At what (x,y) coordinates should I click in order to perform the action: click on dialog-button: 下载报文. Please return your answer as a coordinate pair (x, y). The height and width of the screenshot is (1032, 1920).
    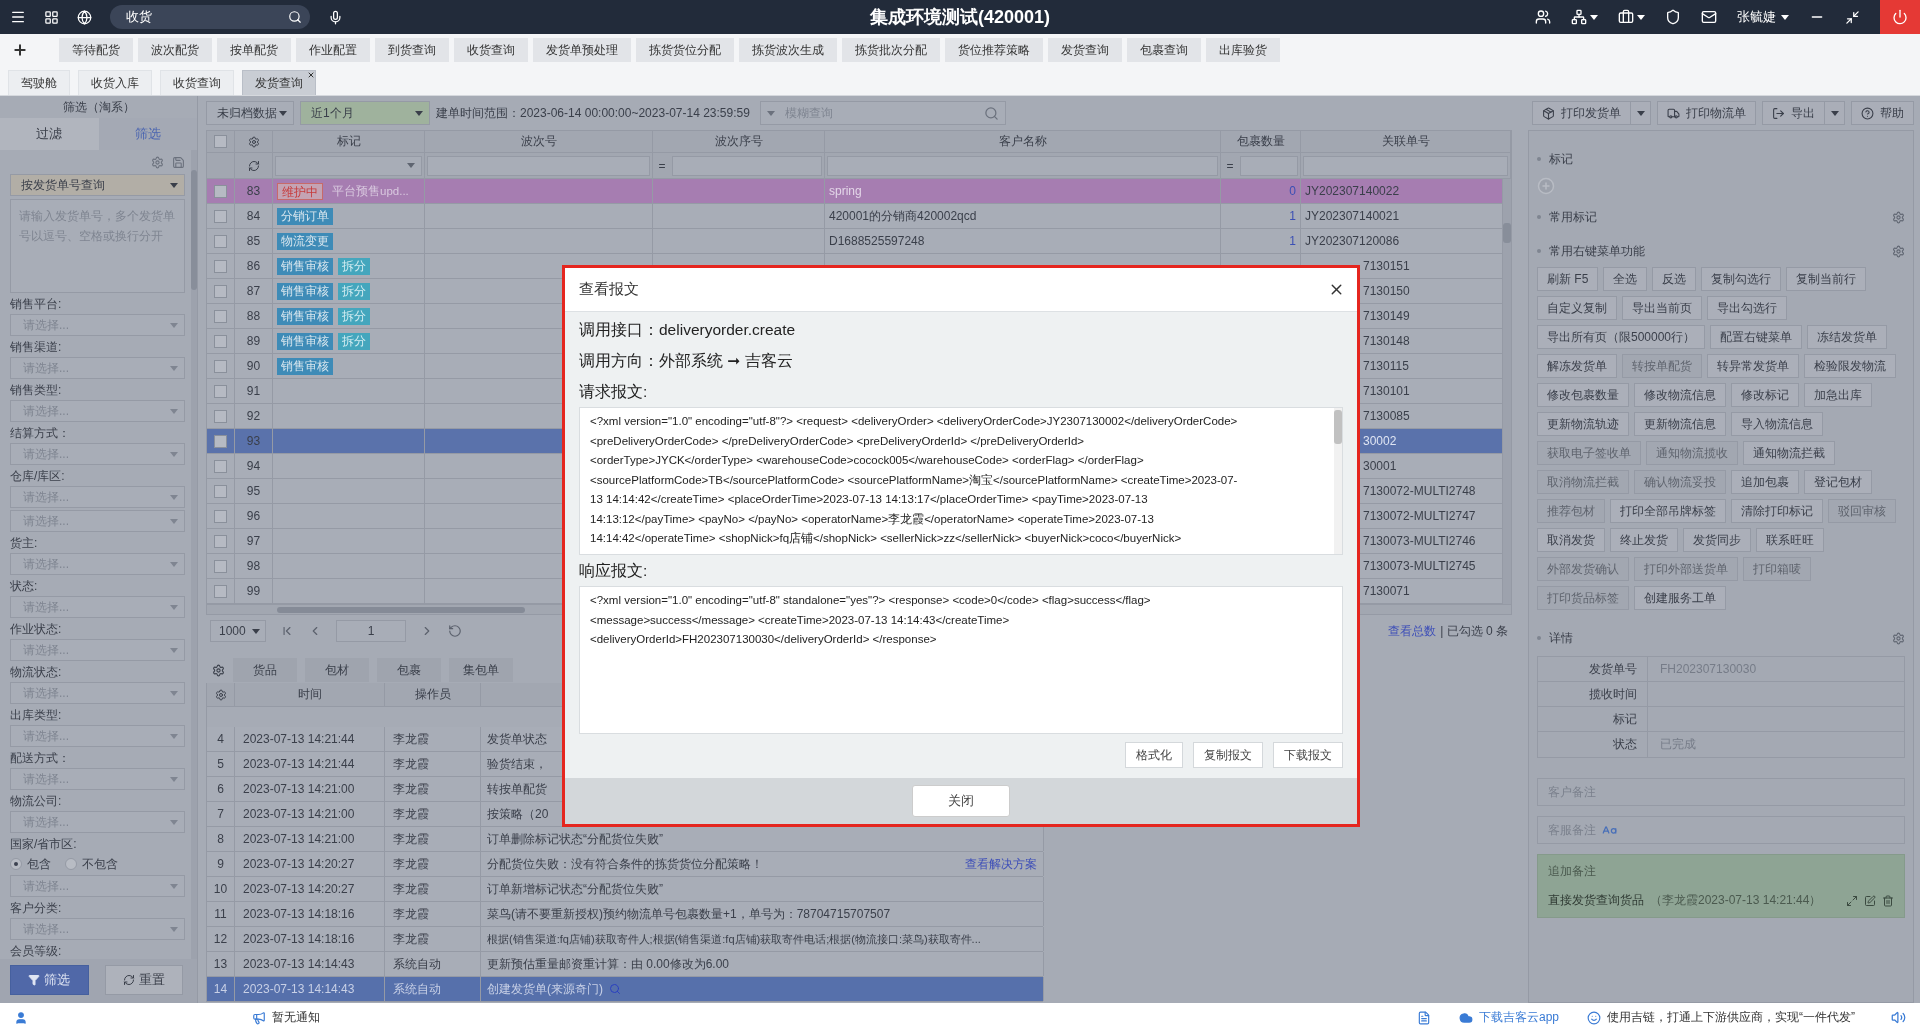
    Looking at the image, I should click on (1308, 755).